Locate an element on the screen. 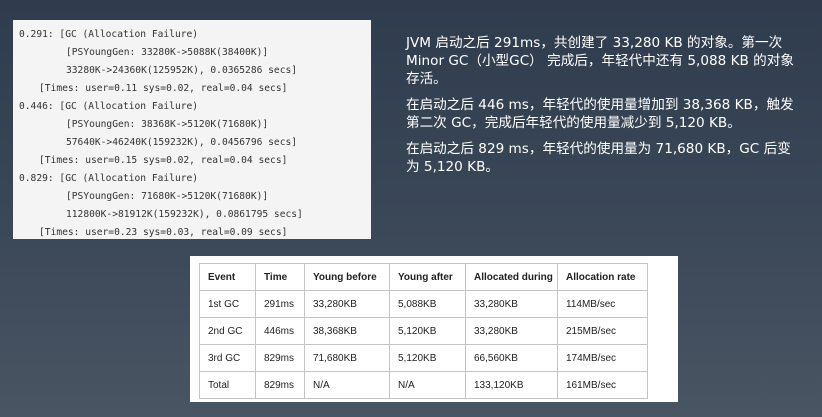  table-cell: 1st GC is located at coordinates (227, 304).